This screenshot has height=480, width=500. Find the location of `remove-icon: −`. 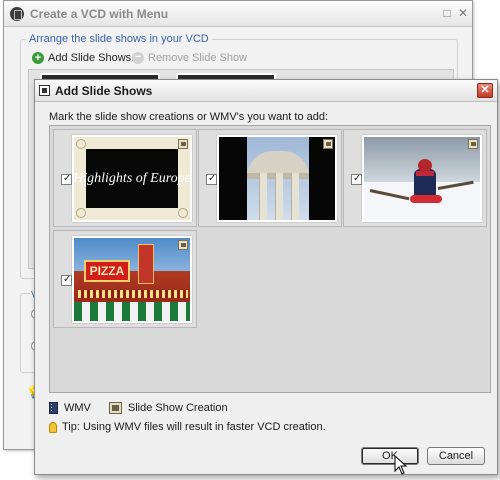

remove-icon: − is located at coordinates (138, 58).